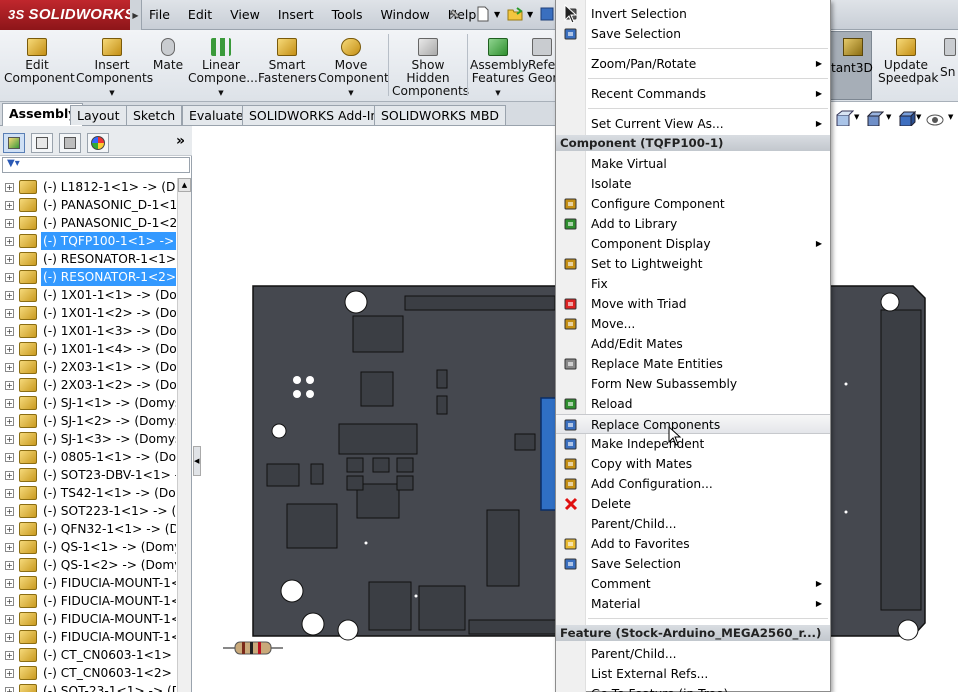 This screenshot has height=692, width=958. I want to click on tree-item: + (-) PANASONIC_D-1<1> -, so click(88, 205).